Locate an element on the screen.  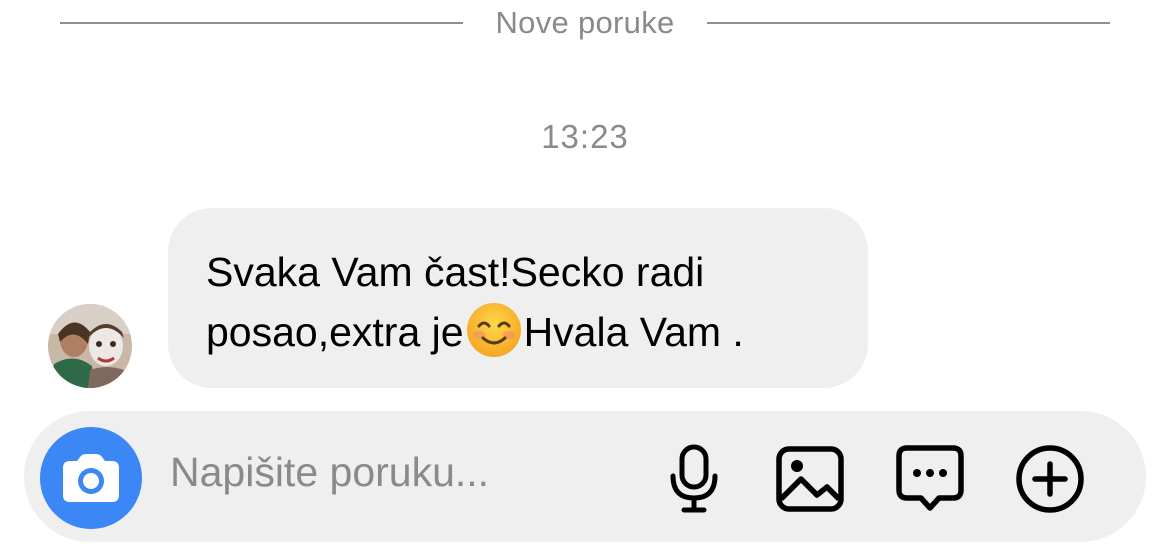
more-options-button is located at coordinates (1050, 479).